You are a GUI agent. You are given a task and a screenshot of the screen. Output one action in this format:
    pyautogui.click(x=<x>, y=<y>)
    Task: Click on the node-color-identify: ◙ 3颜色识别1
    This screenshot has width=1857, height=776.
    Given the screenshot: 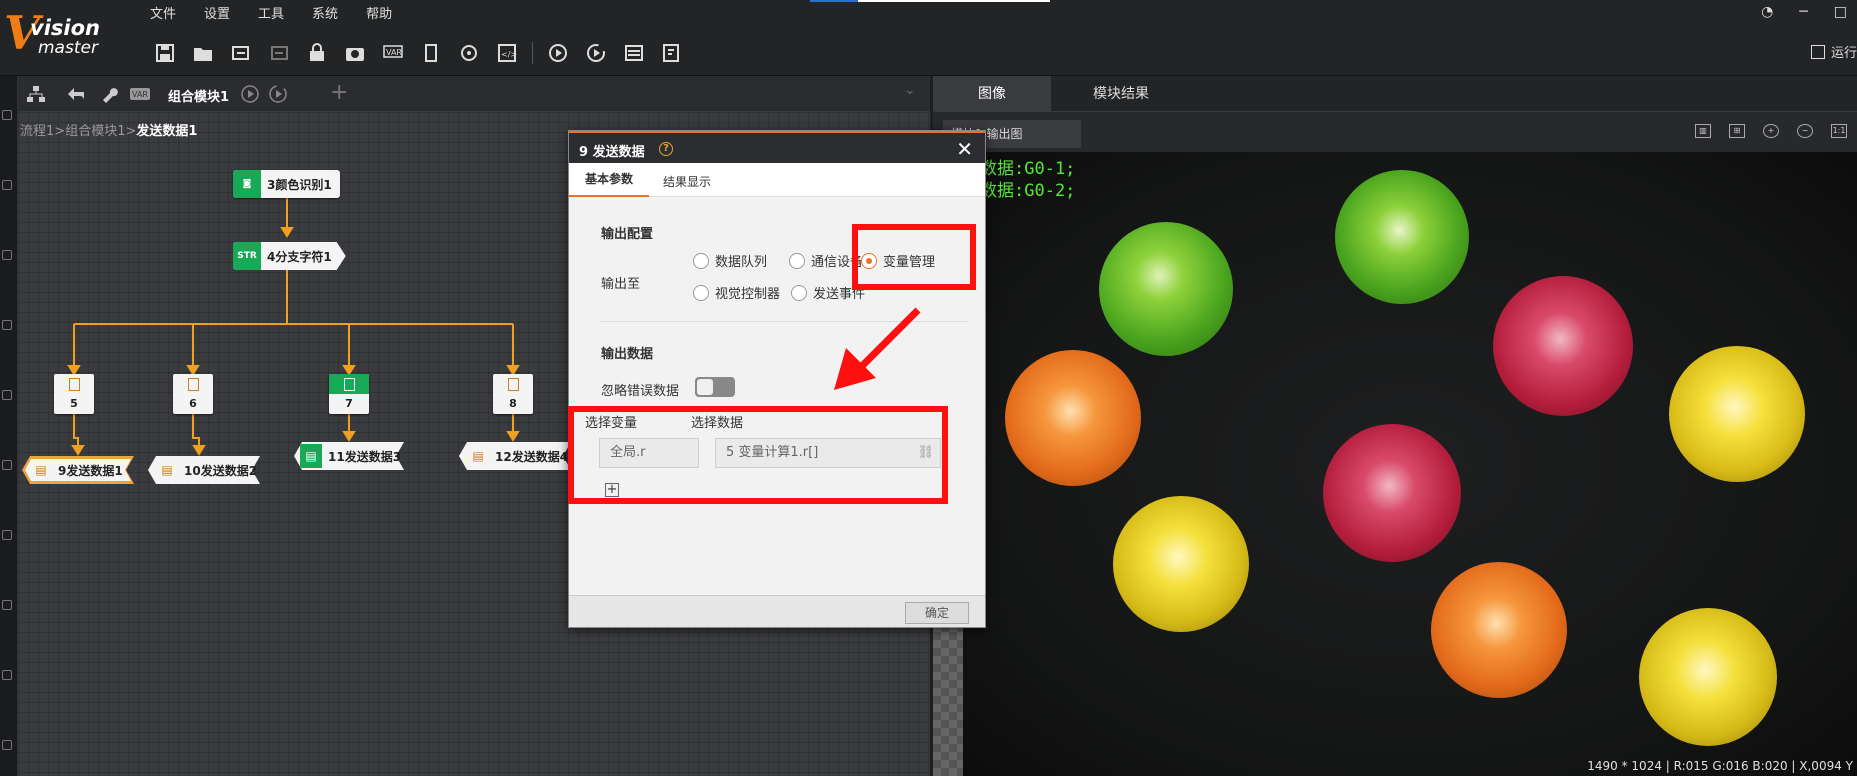 What is the action you would take?
    pyautogui.click(x=286, y=184)
    